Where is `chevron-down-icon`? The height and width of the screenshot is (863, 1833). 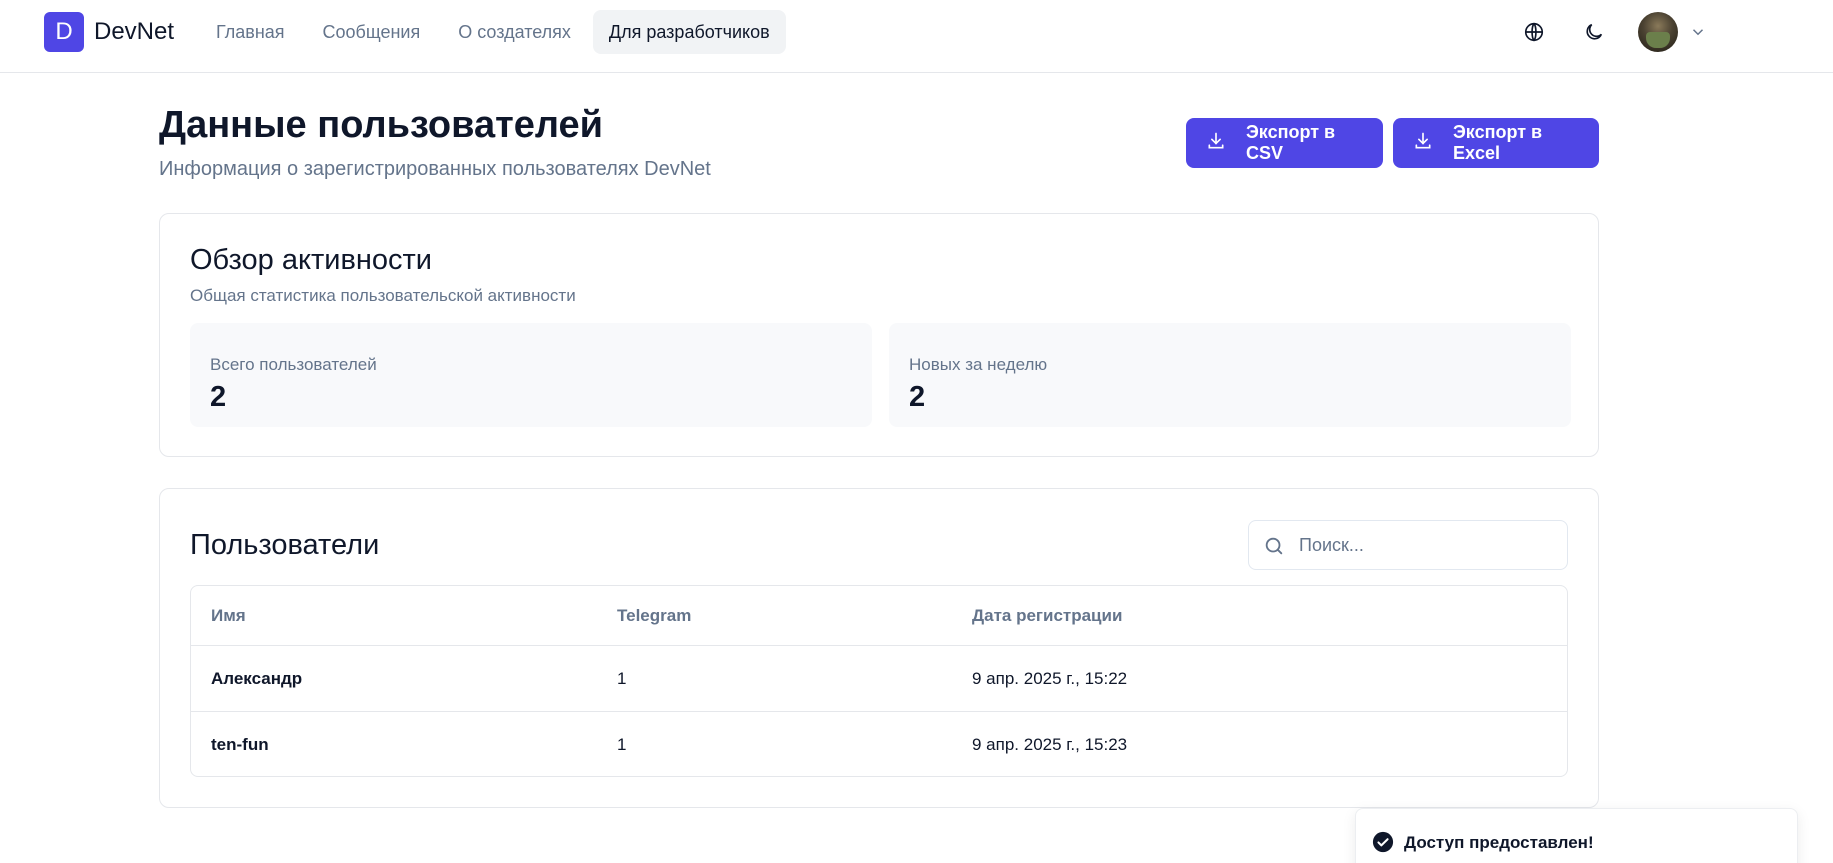
chevron-down-icon is located at coordinates (1698, 32).